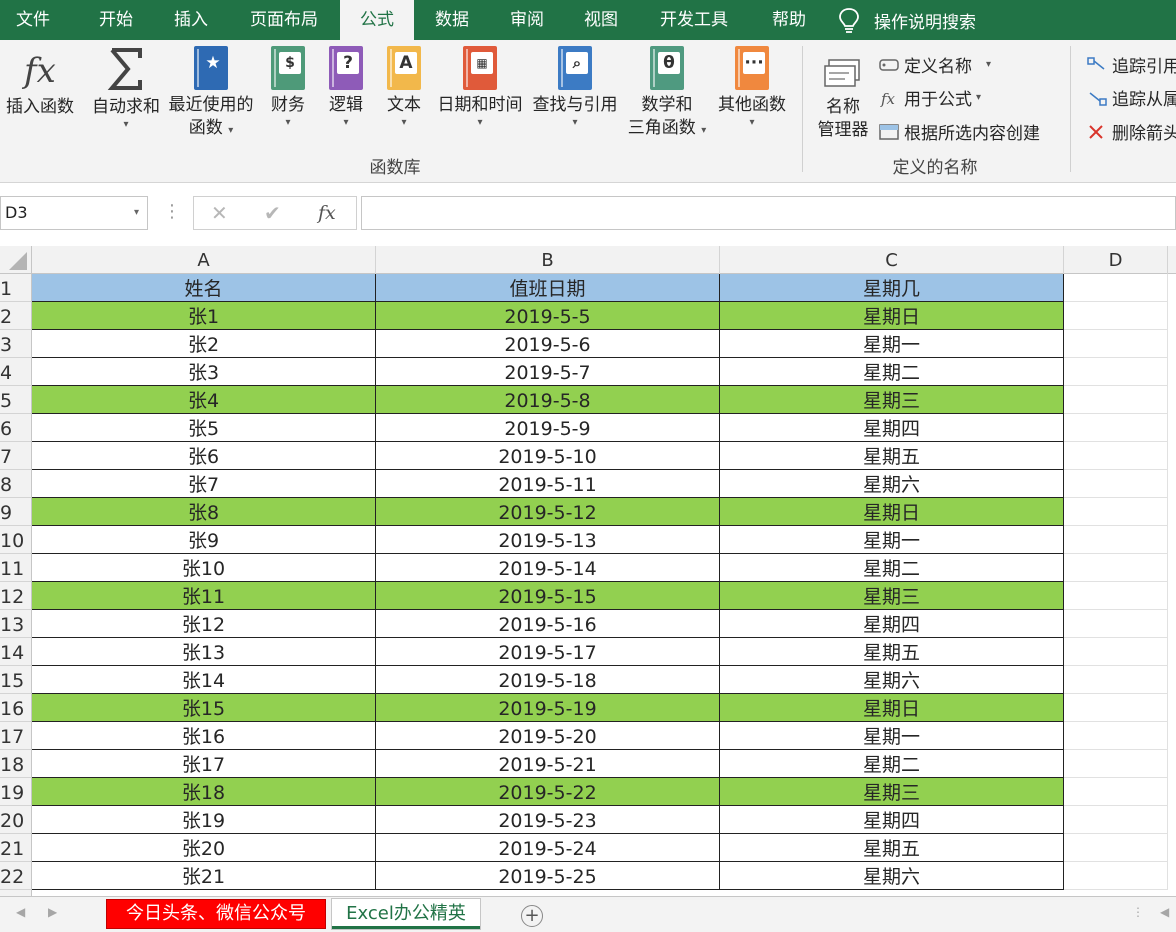 The width and height of the screenshot is (1176, 932). I want to click on table-cell: 2019-5-23, so click(548, 820).